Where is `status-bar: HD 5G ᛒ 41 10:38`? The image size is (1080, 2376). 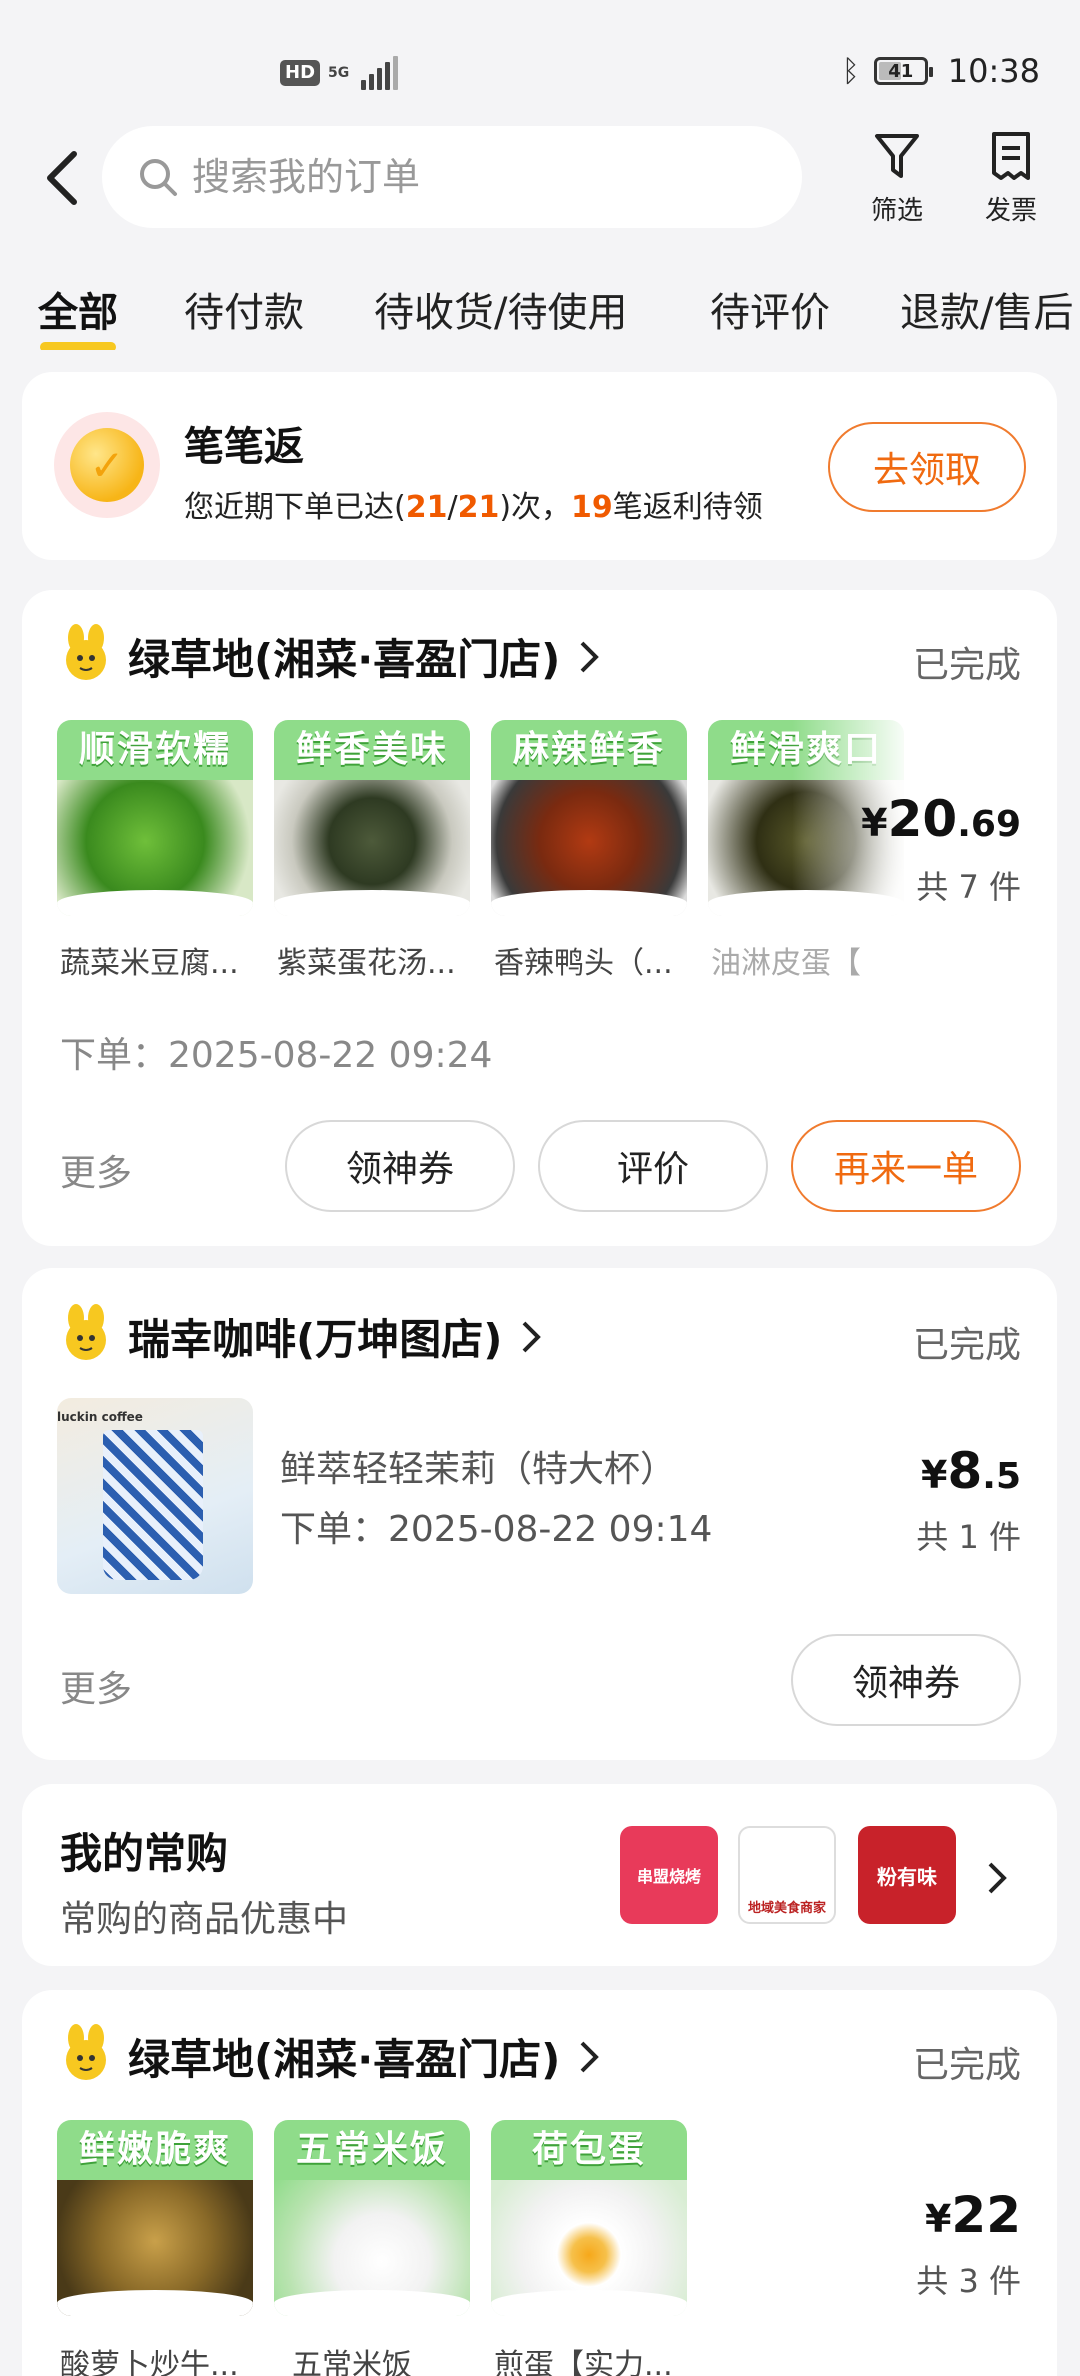
status-bar: HD 5G ᛒ 41 10:38 is located at coordinates (540, 70).